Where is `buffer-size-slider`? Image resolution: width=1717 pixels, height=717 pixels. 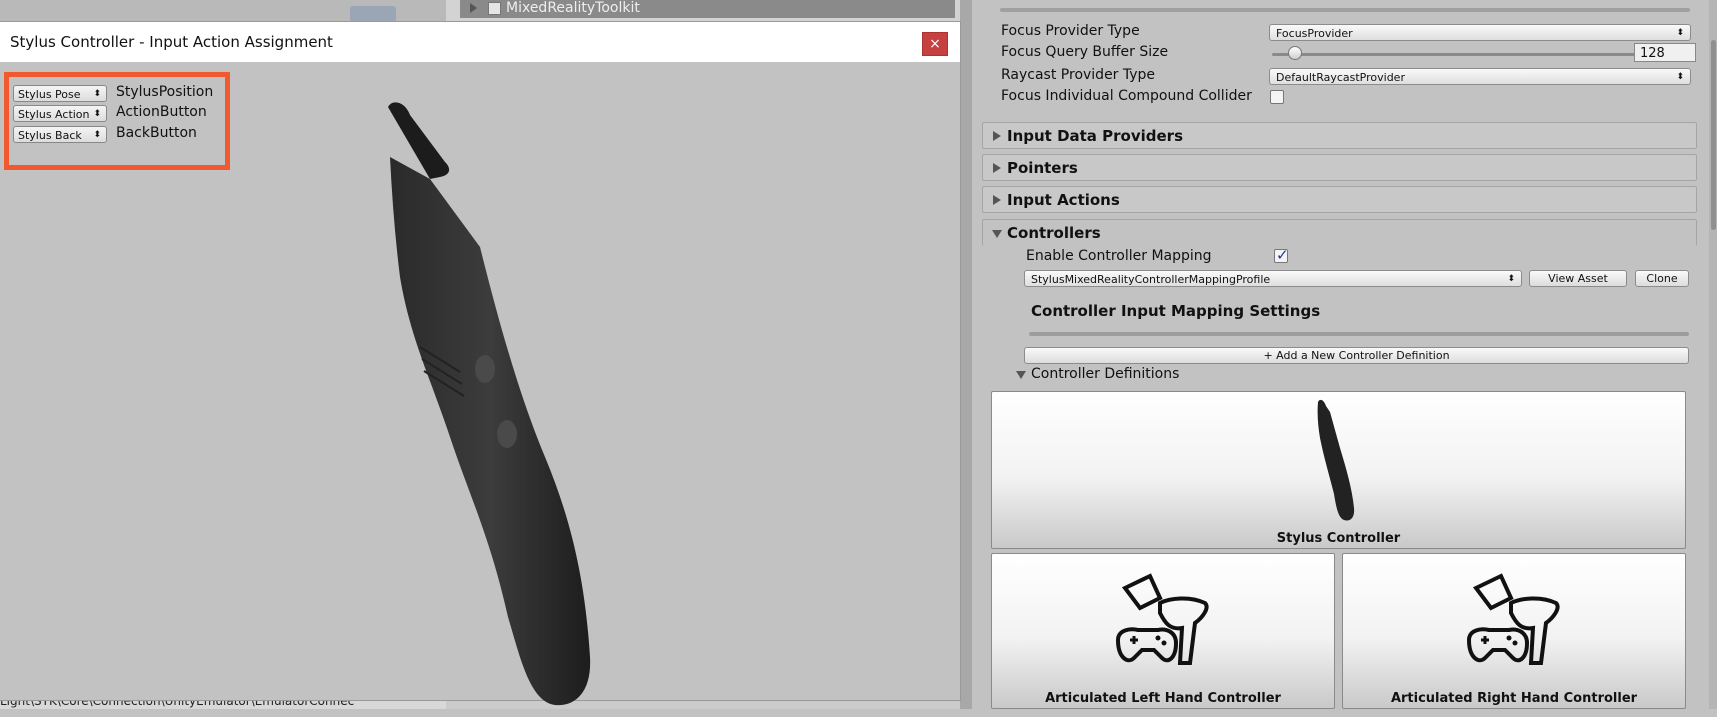
buffer-size-slider is located at coordinates (1457, 54).